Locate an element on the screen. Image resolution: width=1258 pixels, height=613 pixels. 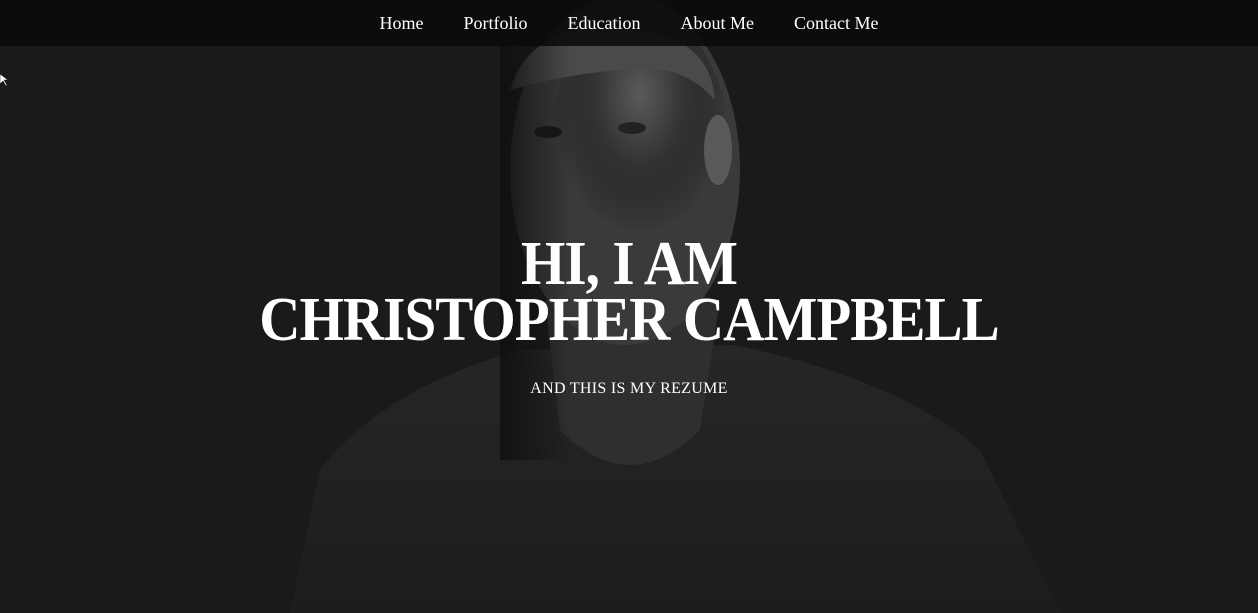
hero-title-line1: HI, I AM is located at coordinates (629, 264).